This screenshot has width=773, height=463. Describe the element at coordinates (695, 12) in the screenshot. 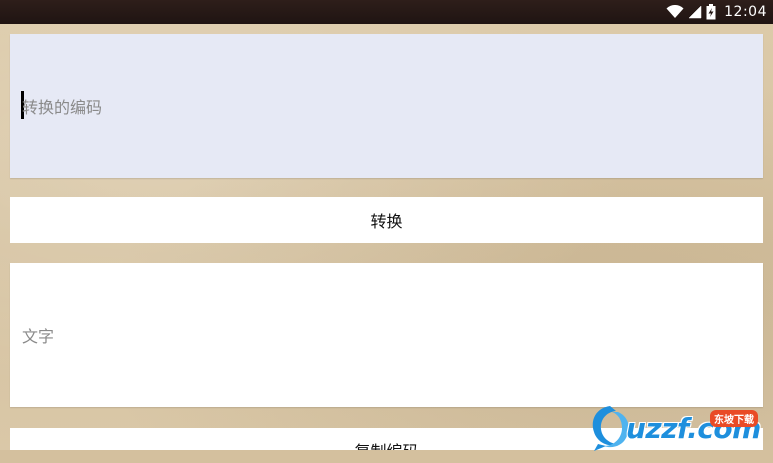

I see `cell-signal-icon` at that location.